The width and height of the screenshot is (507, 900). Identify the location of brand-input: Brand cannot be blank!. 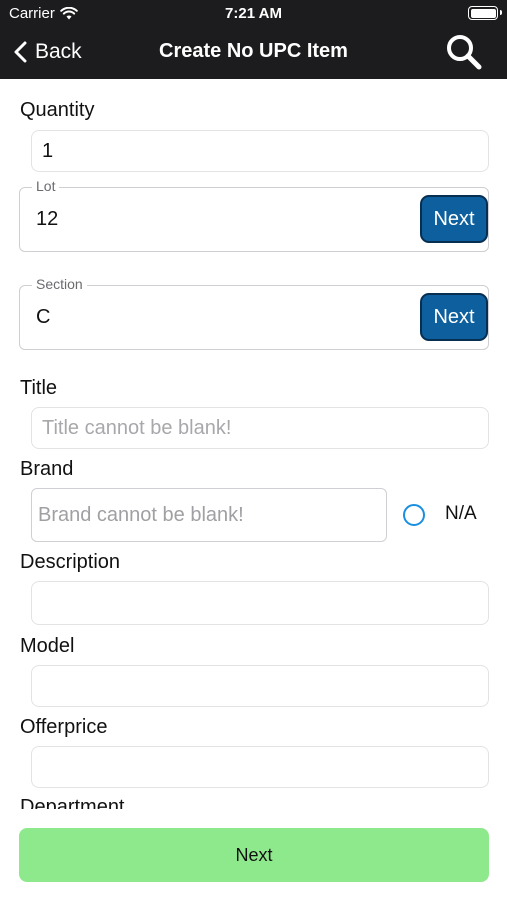
(209, 515).